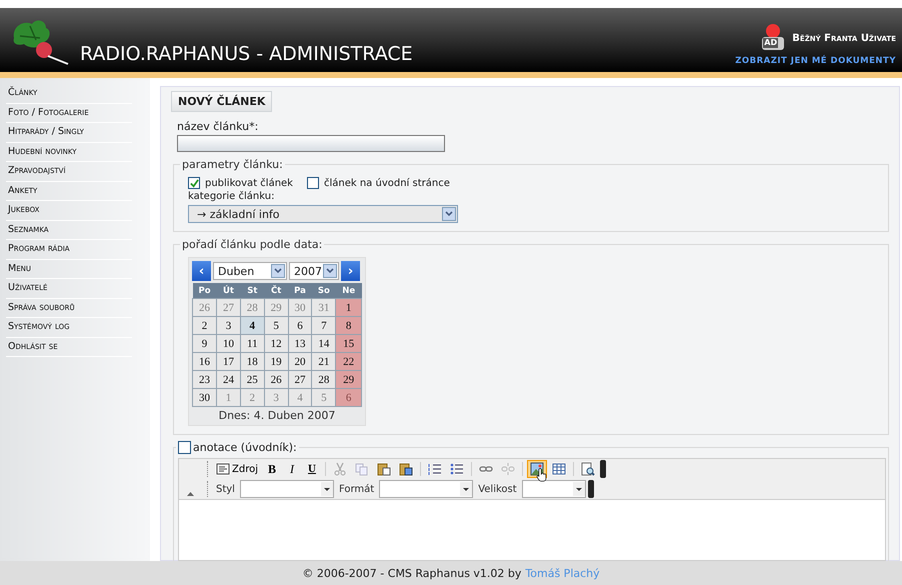  I want to click on sidebar-item: Systémový log, so click(69, 328).